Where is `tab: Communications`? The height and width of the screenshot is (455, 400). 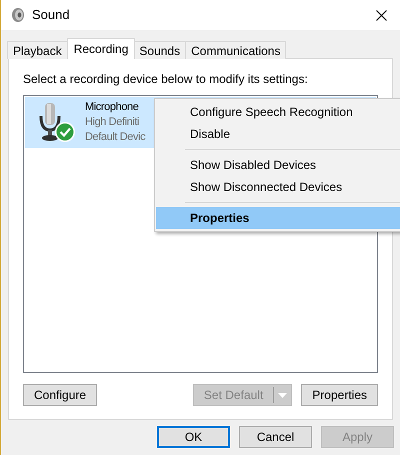
tab: Communications is located at coordinates (235, 50).